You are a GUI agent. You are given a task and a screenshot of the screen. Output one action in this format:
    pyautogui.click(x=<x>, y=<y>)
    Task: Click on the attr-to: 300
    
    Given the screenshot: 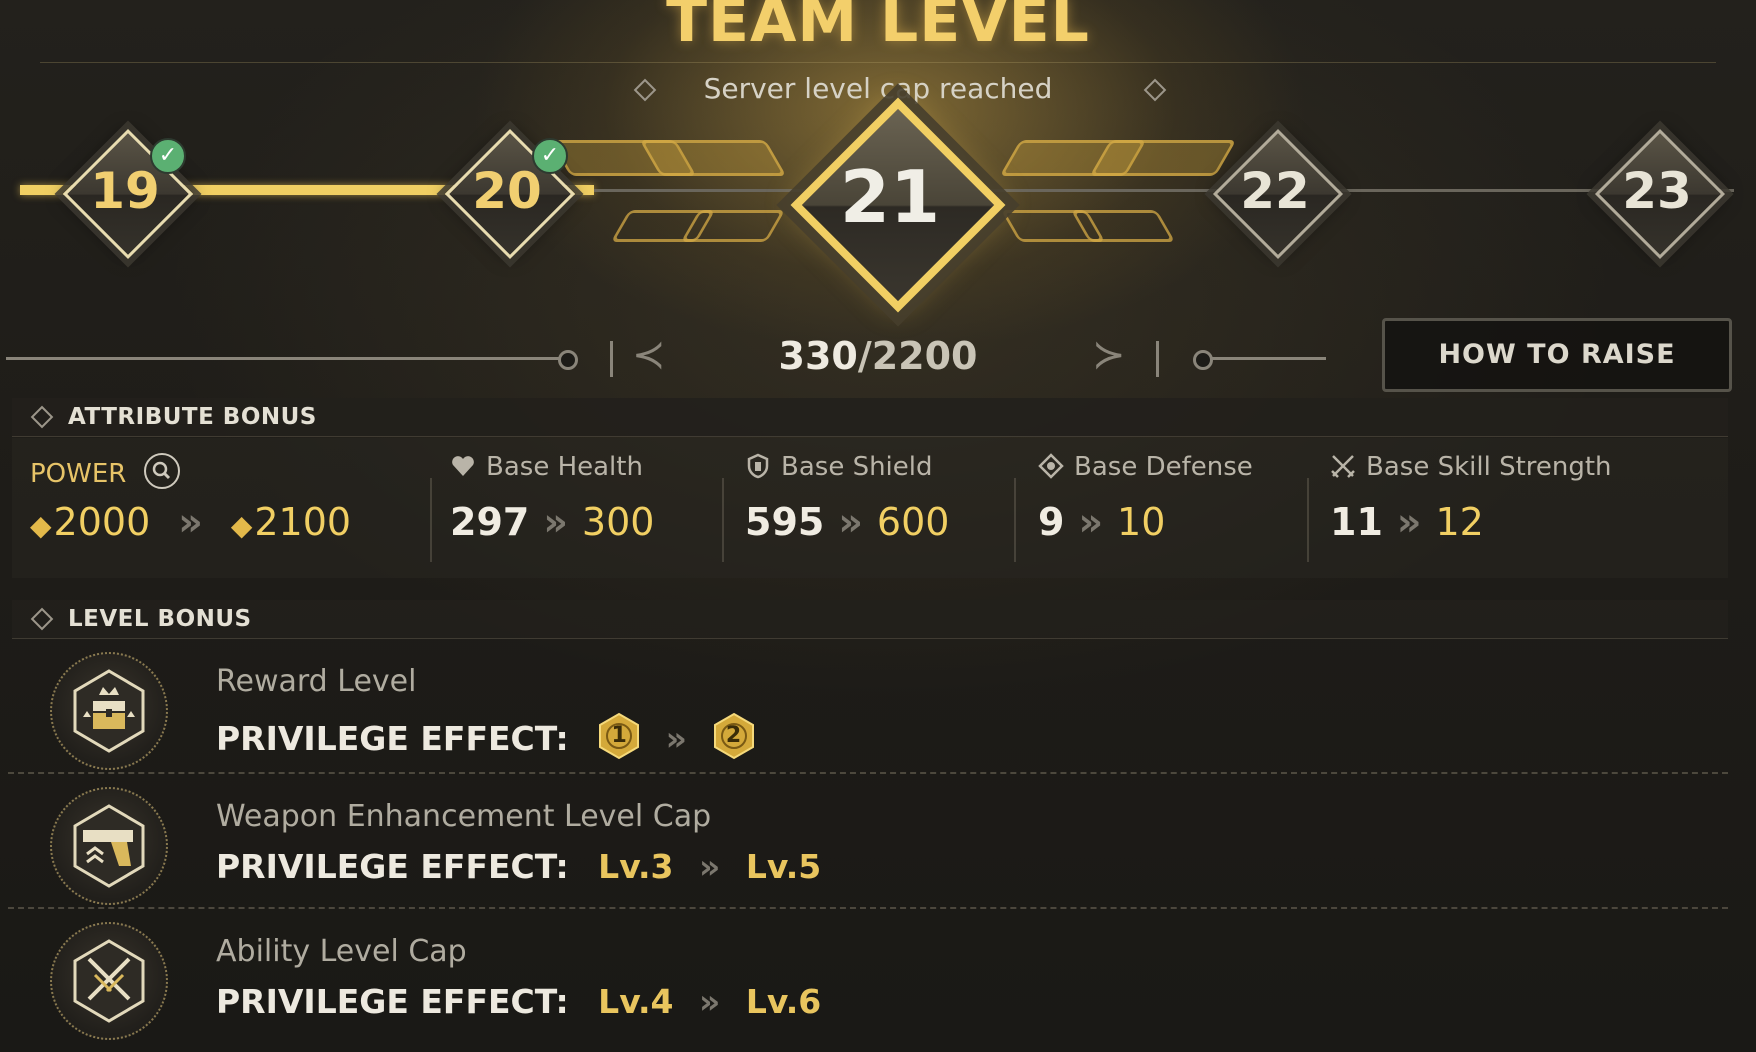 What is the action you would take?
    pyautogui.click(x=618, y=522)
    